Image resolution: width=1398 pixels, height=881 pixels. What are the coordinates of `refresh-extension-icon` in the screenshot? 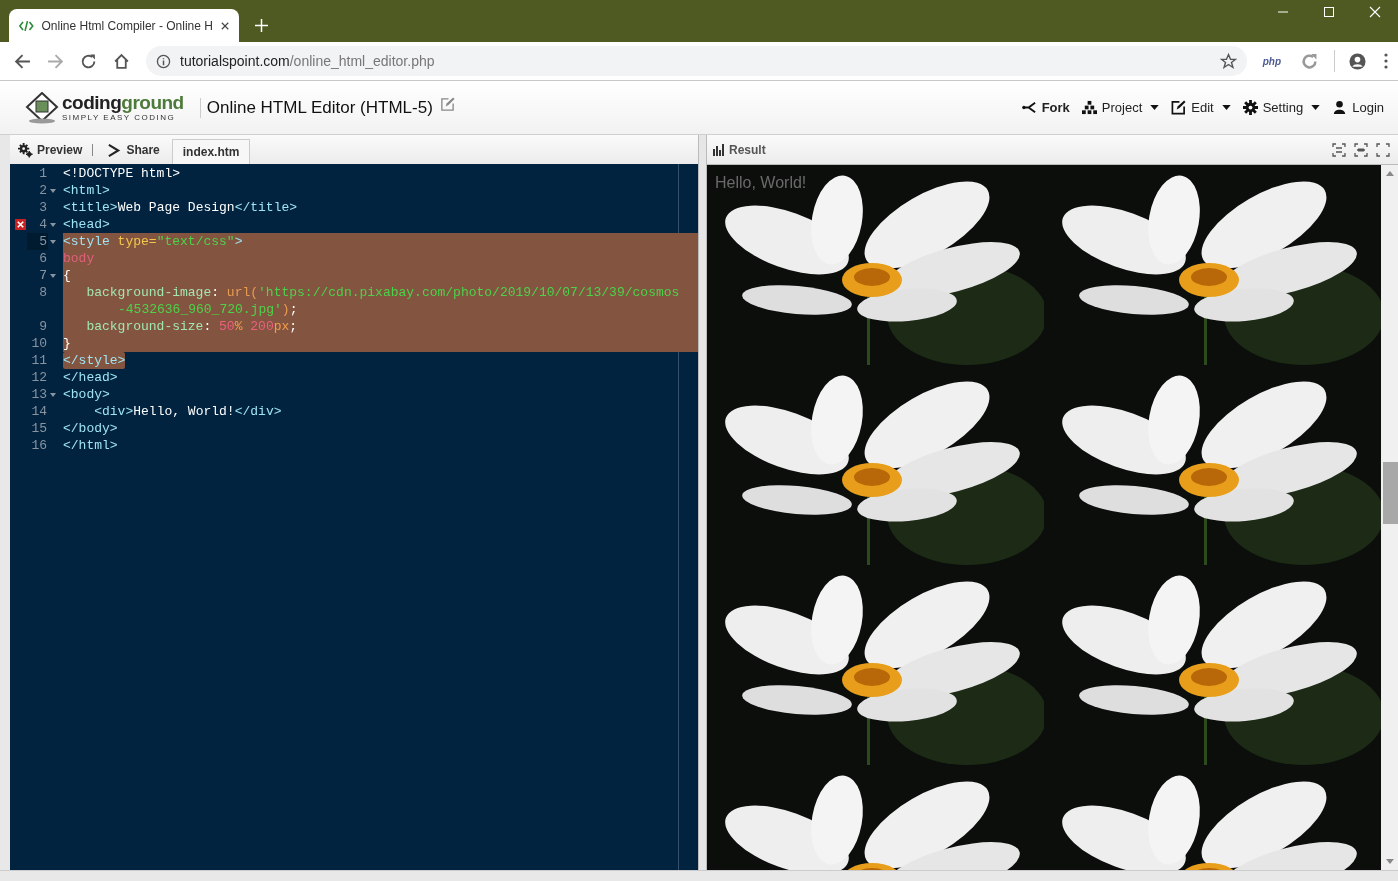 It's located at (1309, 61).